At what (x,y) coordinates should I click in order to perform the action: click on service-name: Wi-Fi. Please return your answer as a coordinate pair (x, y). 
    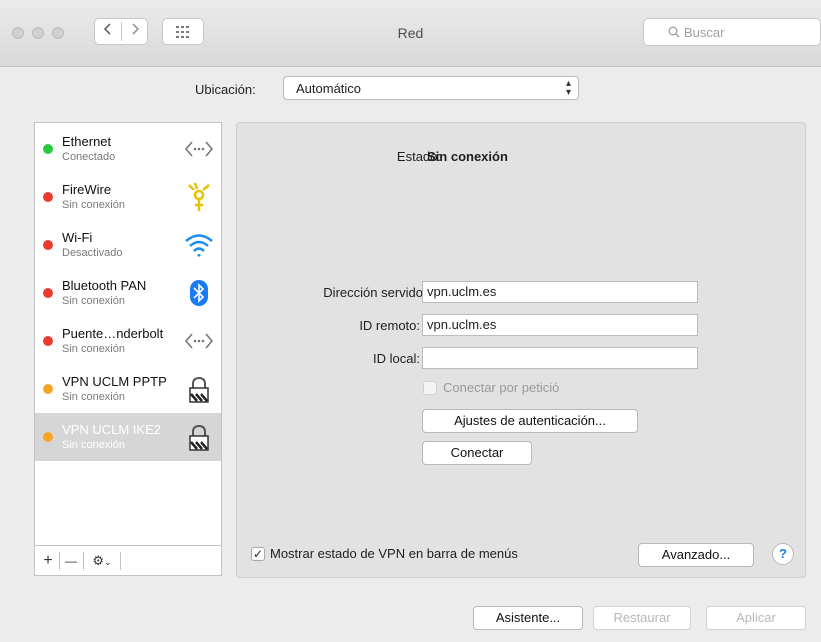
    Looking at the image, I should click on (77, 237).